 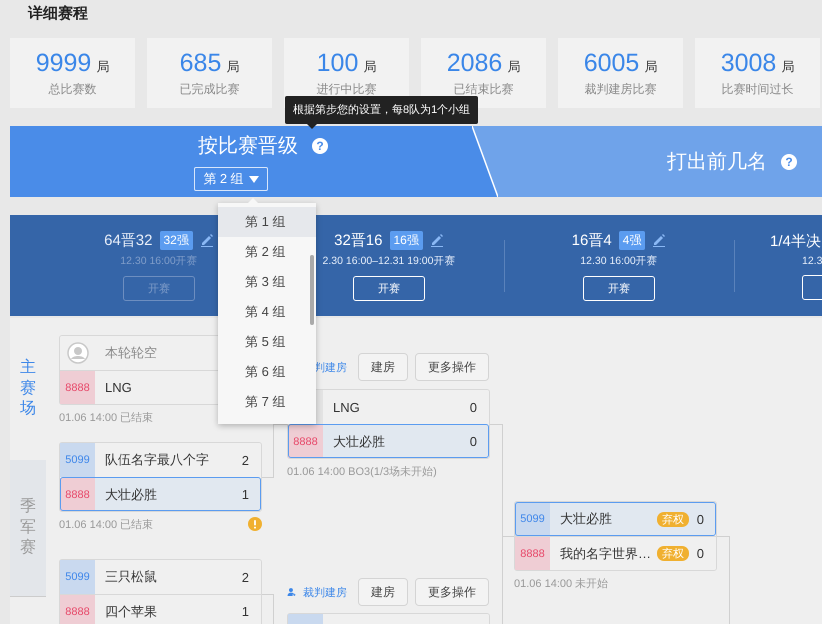 What do you see at coordinates (312, 290) in the screenshot?
I see `scrollbar-thumb` at bounding box center [312, 290].